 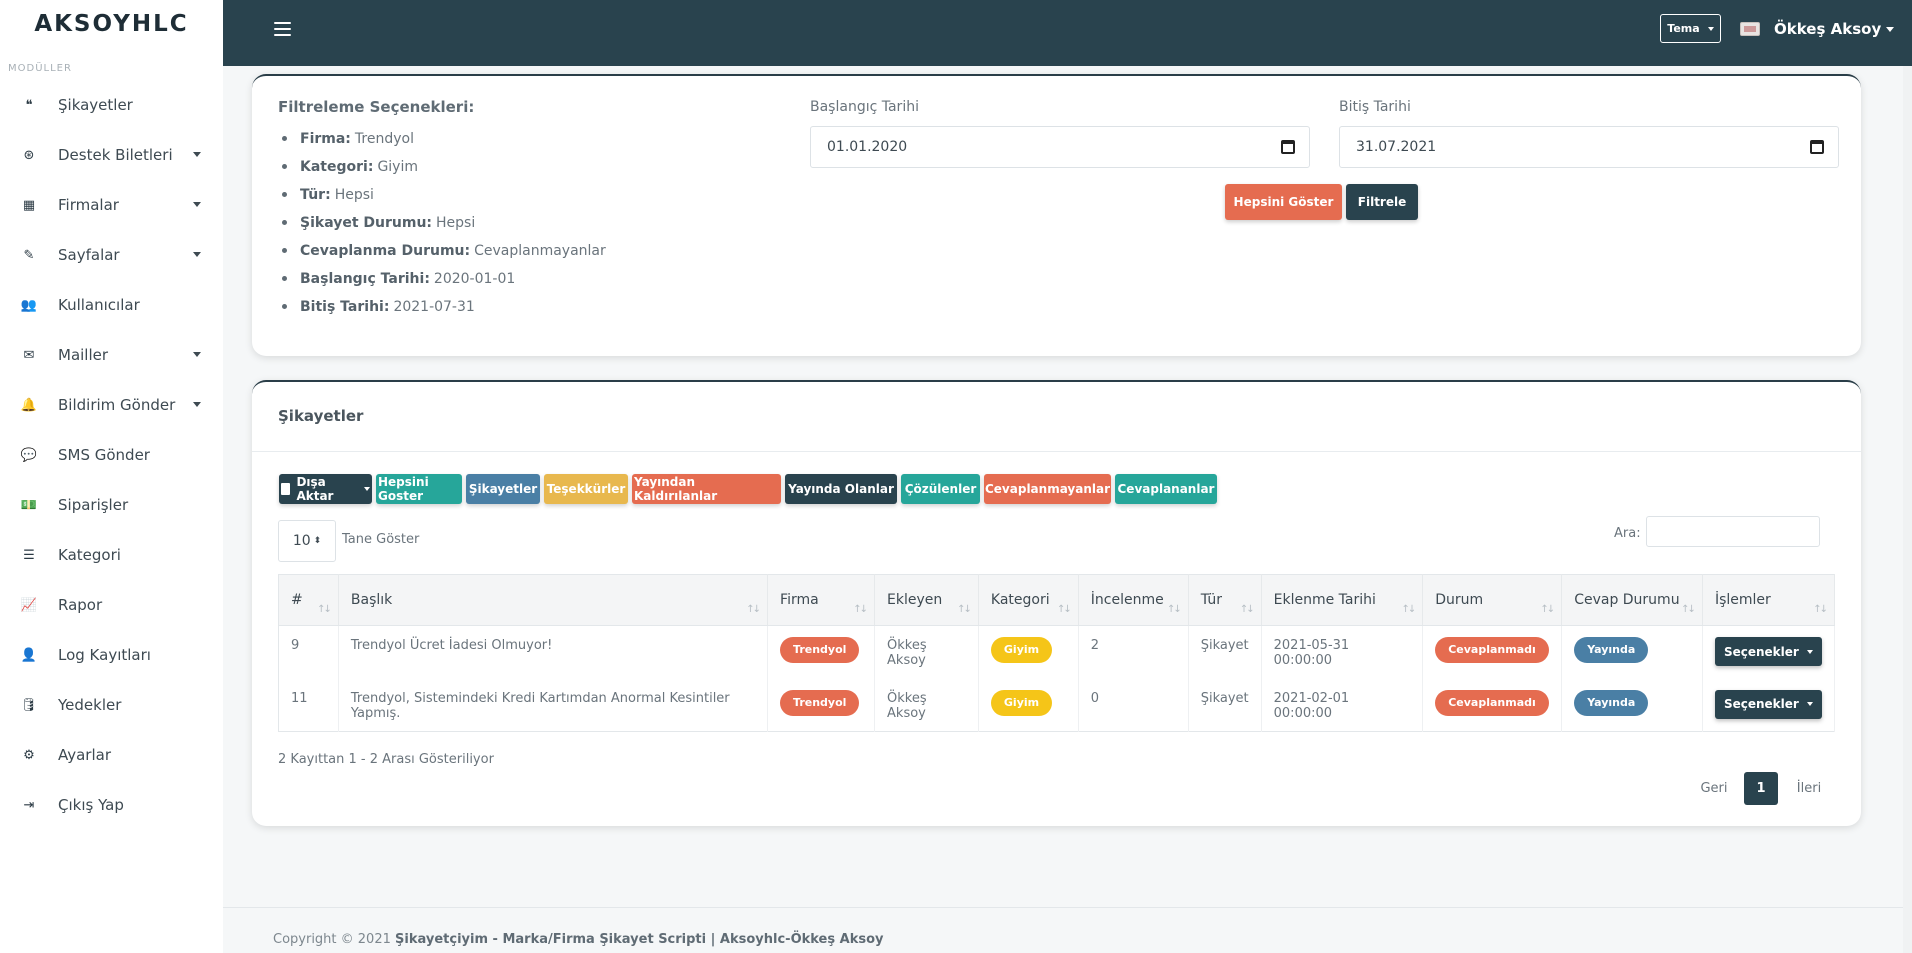 I want to click on column-header: Tür ↑↓, so click(x=1225, y=600).